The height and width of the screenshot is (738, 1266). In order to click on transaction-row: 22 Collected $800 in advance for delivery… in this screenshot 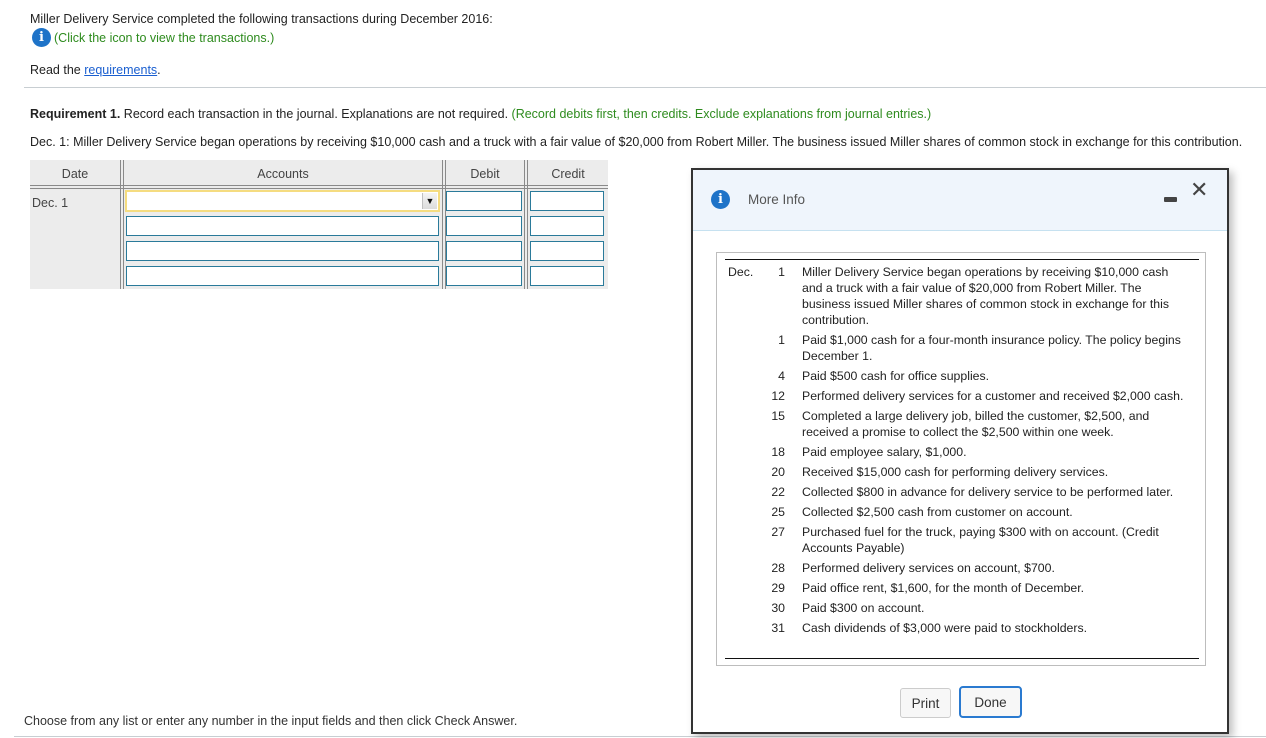, I will do `click(961, 492)`.